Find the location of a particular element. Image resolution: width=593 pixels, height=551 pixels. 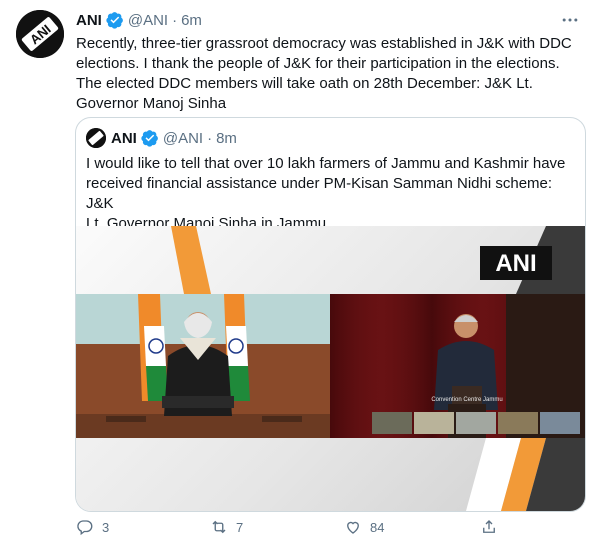

like-button: 84 is located at coordinates (364, 527).